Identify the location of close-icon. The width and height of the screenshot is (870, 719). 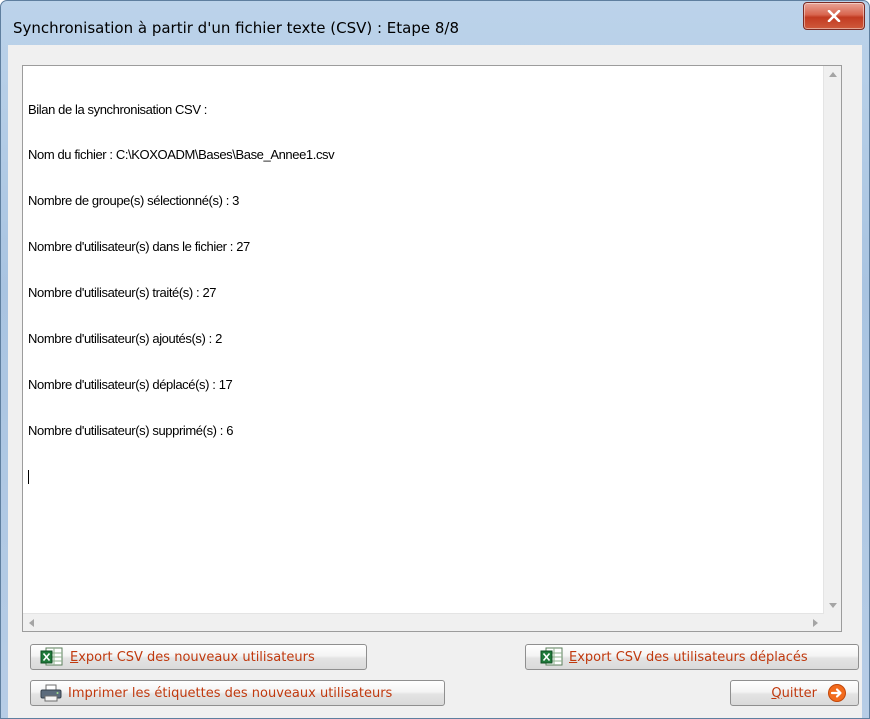
(834, 16).